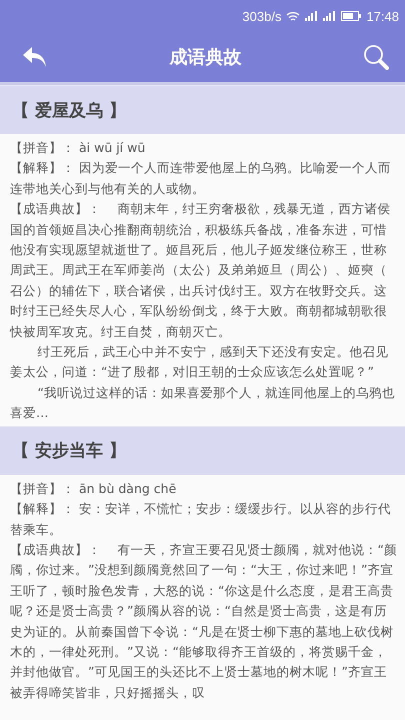 The height and width of the screenshot is (720, 405). I want to click on pinyin-text: 【拼音】： ài wū jí wū, so click(78, 148).